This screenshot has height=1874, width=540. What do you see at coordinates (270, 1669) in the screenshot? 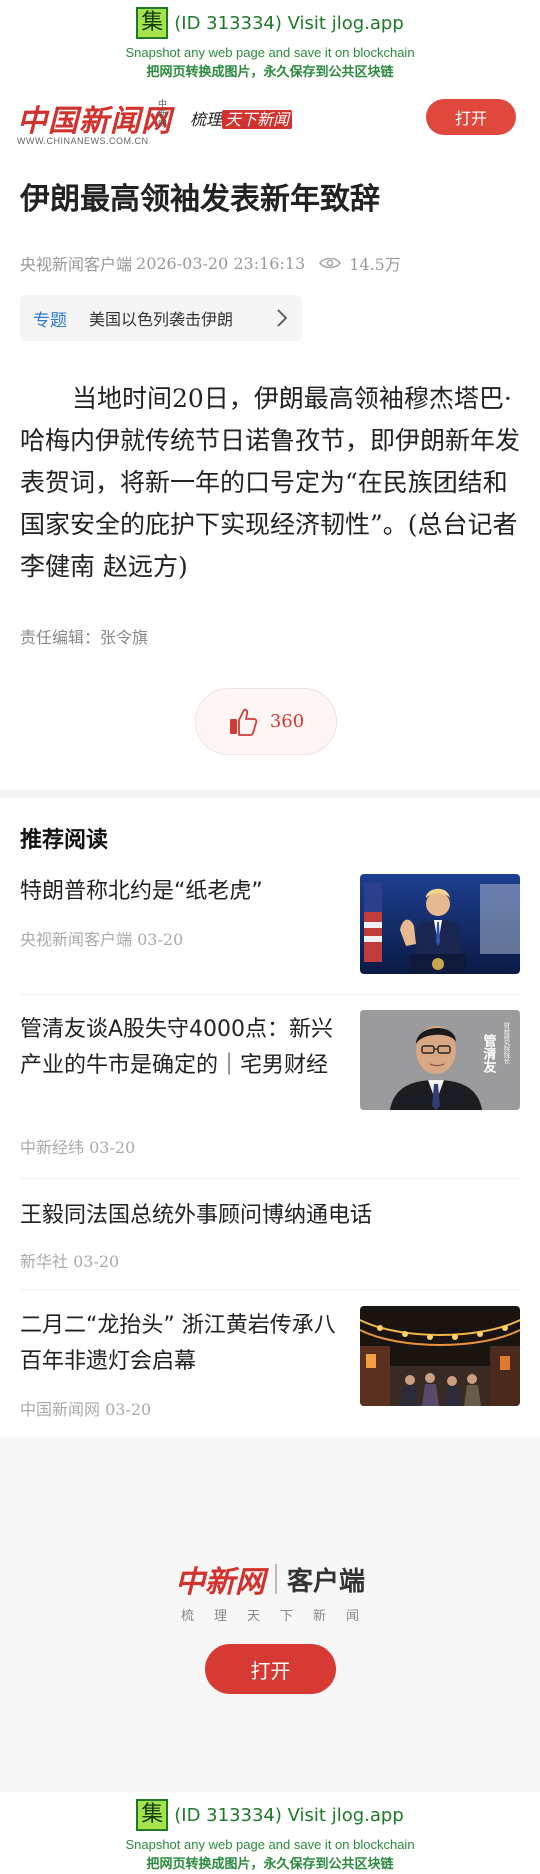
I see `open-app-button: 打开` at bounding box center [270, 1669].